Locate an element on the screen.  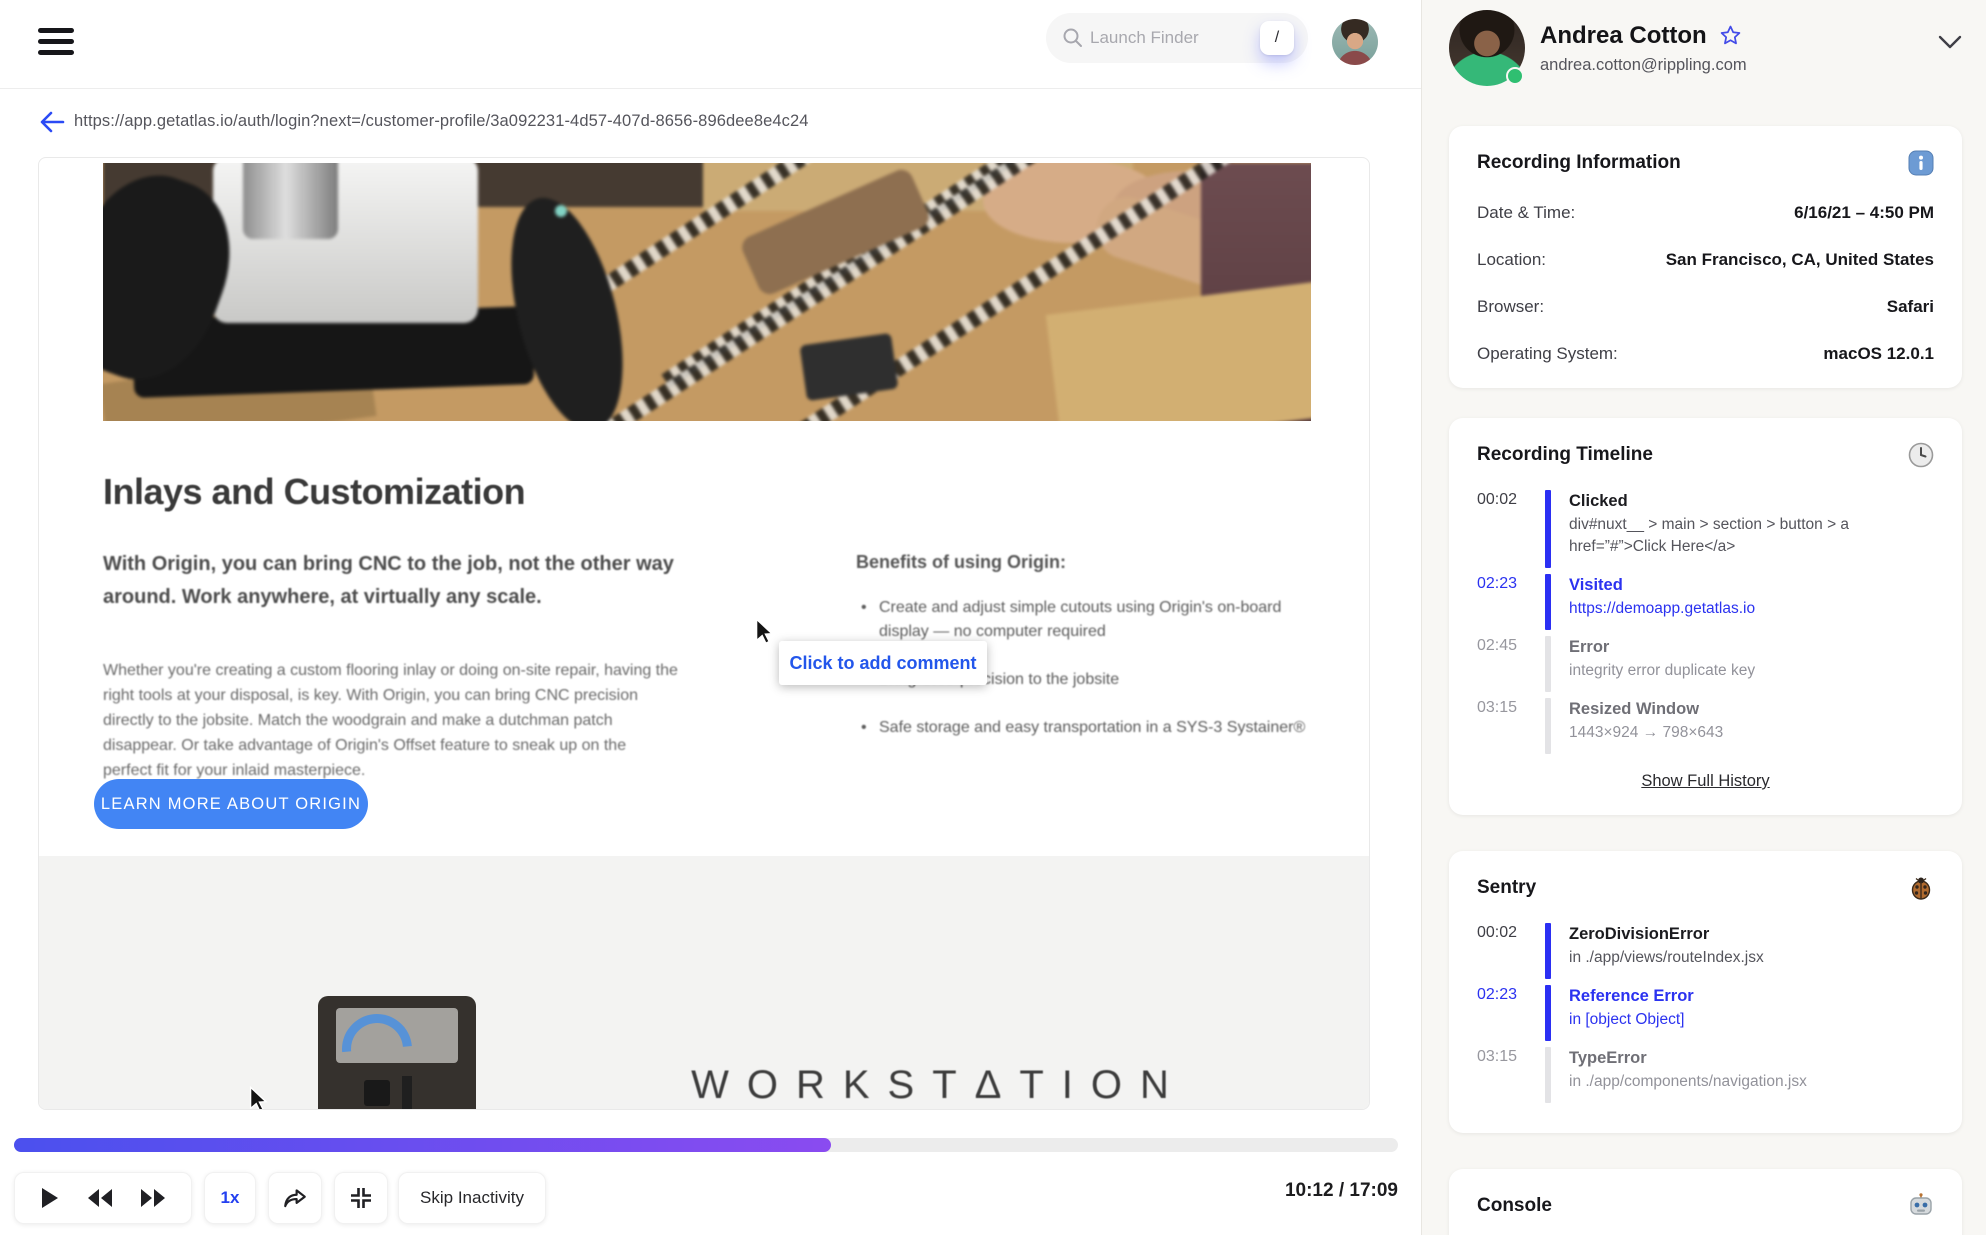
visitor-avatar is located at coordinates (1487, 48).